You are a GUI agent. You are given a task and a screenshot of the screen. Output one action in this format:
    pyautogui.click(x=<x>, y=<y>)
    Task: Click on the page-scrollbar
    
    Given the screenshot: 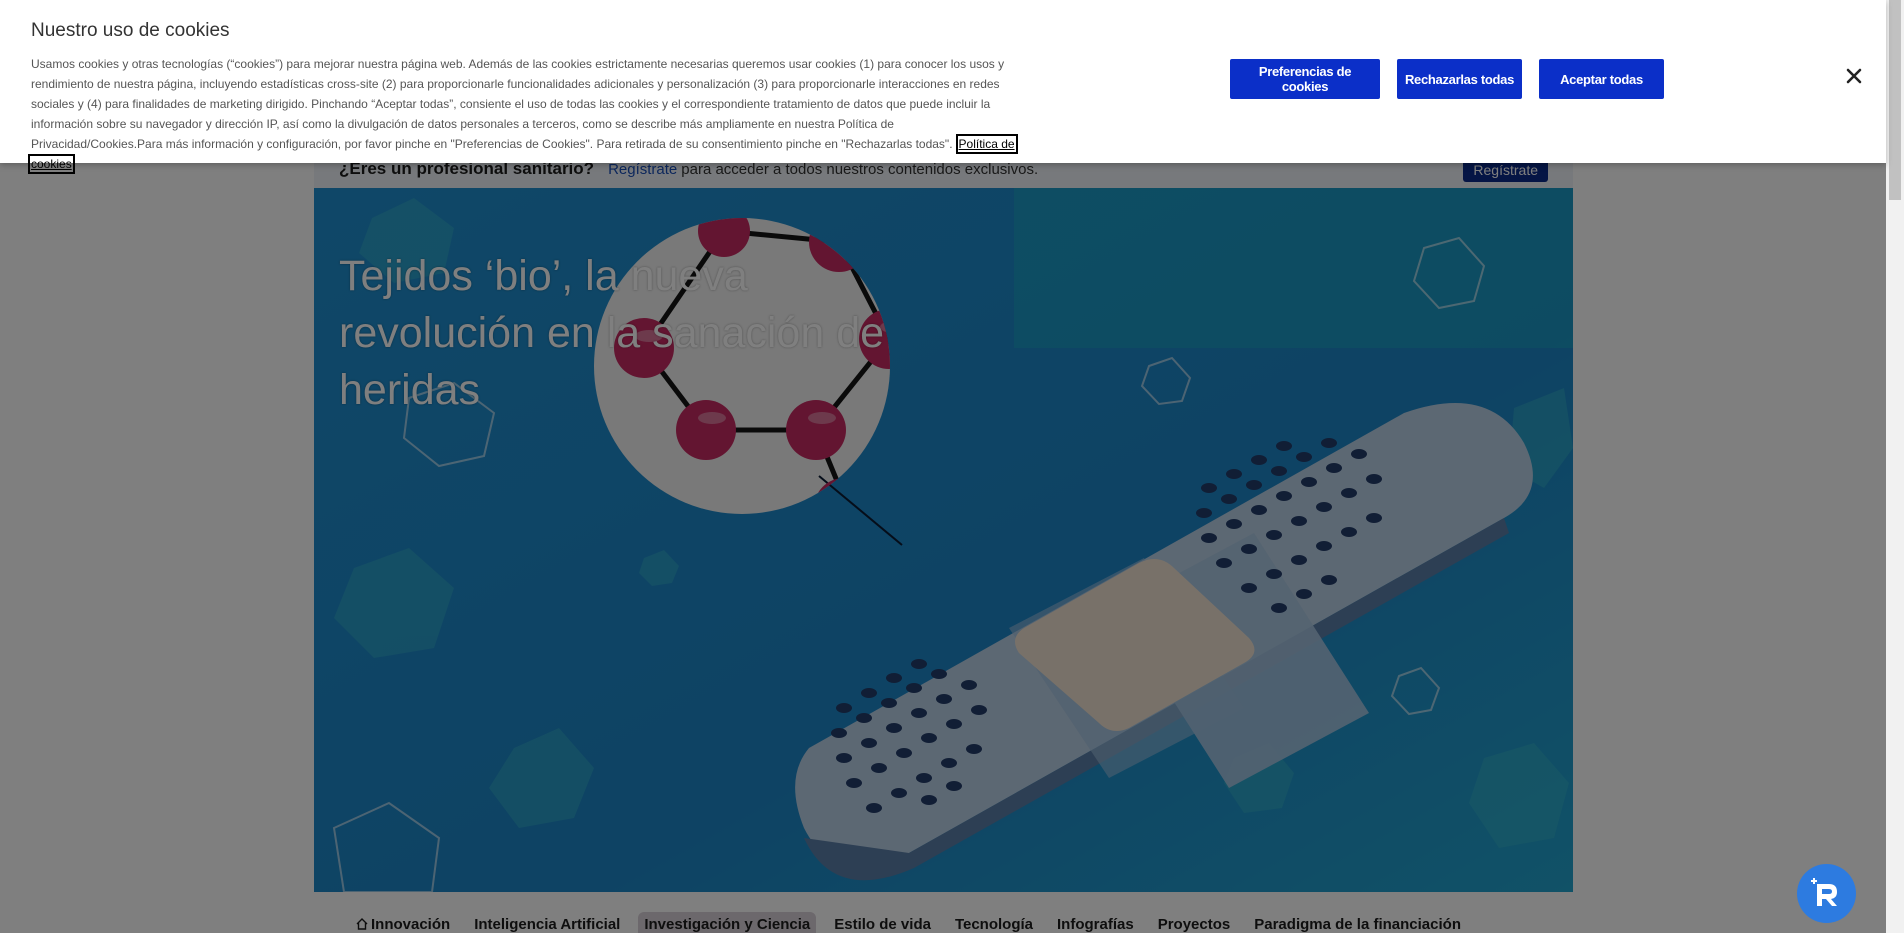 What is the action you would take?
    pyautogui.click(x=1895, y=466)
    